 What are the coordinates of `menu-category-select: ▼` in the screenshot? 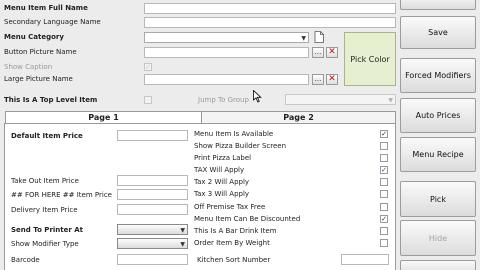 It's located at (226, 37).